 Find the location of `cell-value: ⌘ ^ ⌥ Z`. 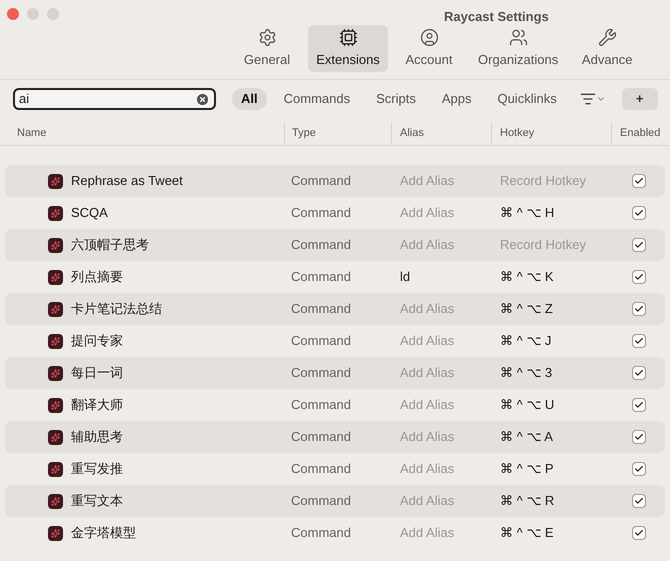

cell-value: ⌘ ^ ⌥ Z is located at coordinates (526, 308).